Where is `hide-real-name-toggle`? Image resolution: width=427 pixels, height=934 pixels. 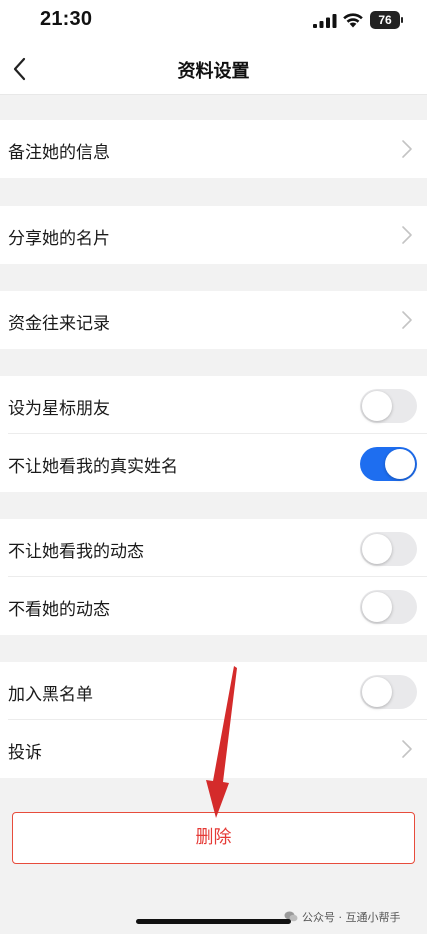 hide-real-name-toggle is located at coordinates (388, 464).